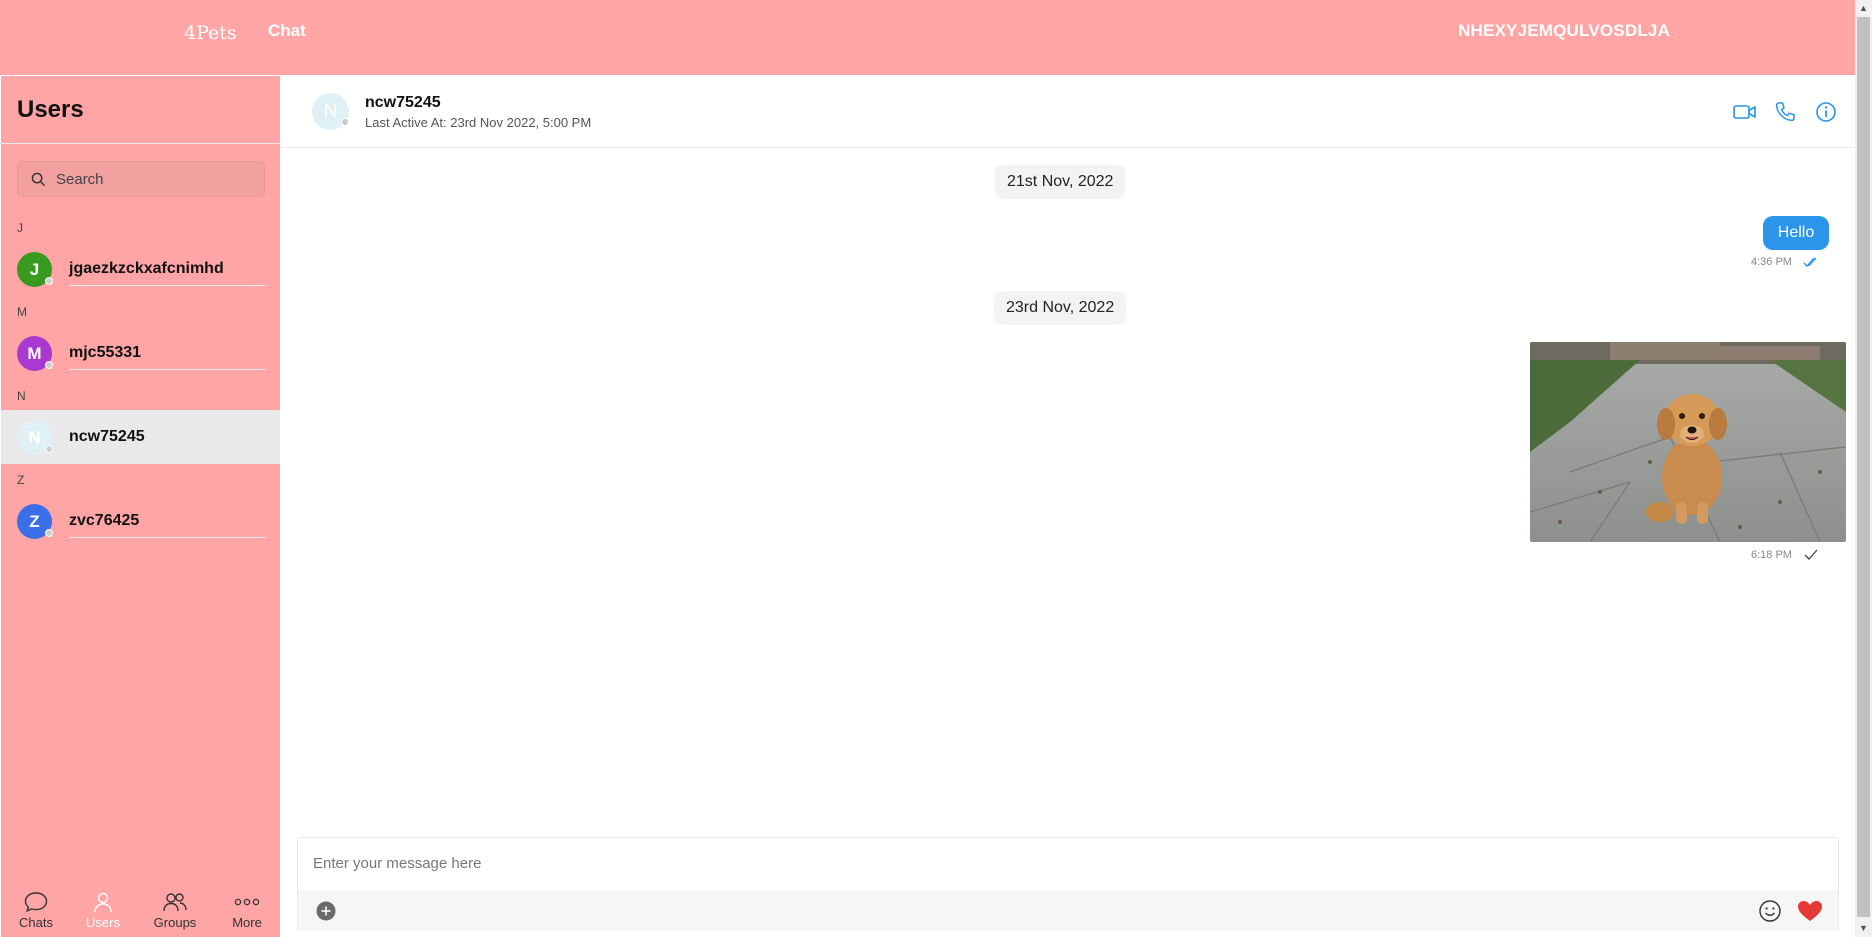 This screenshot has width=1872, height=937. Describe the element at coordinates (1771, 262) in the screenshot. I see `message-time: 4:36 PM` at that location.